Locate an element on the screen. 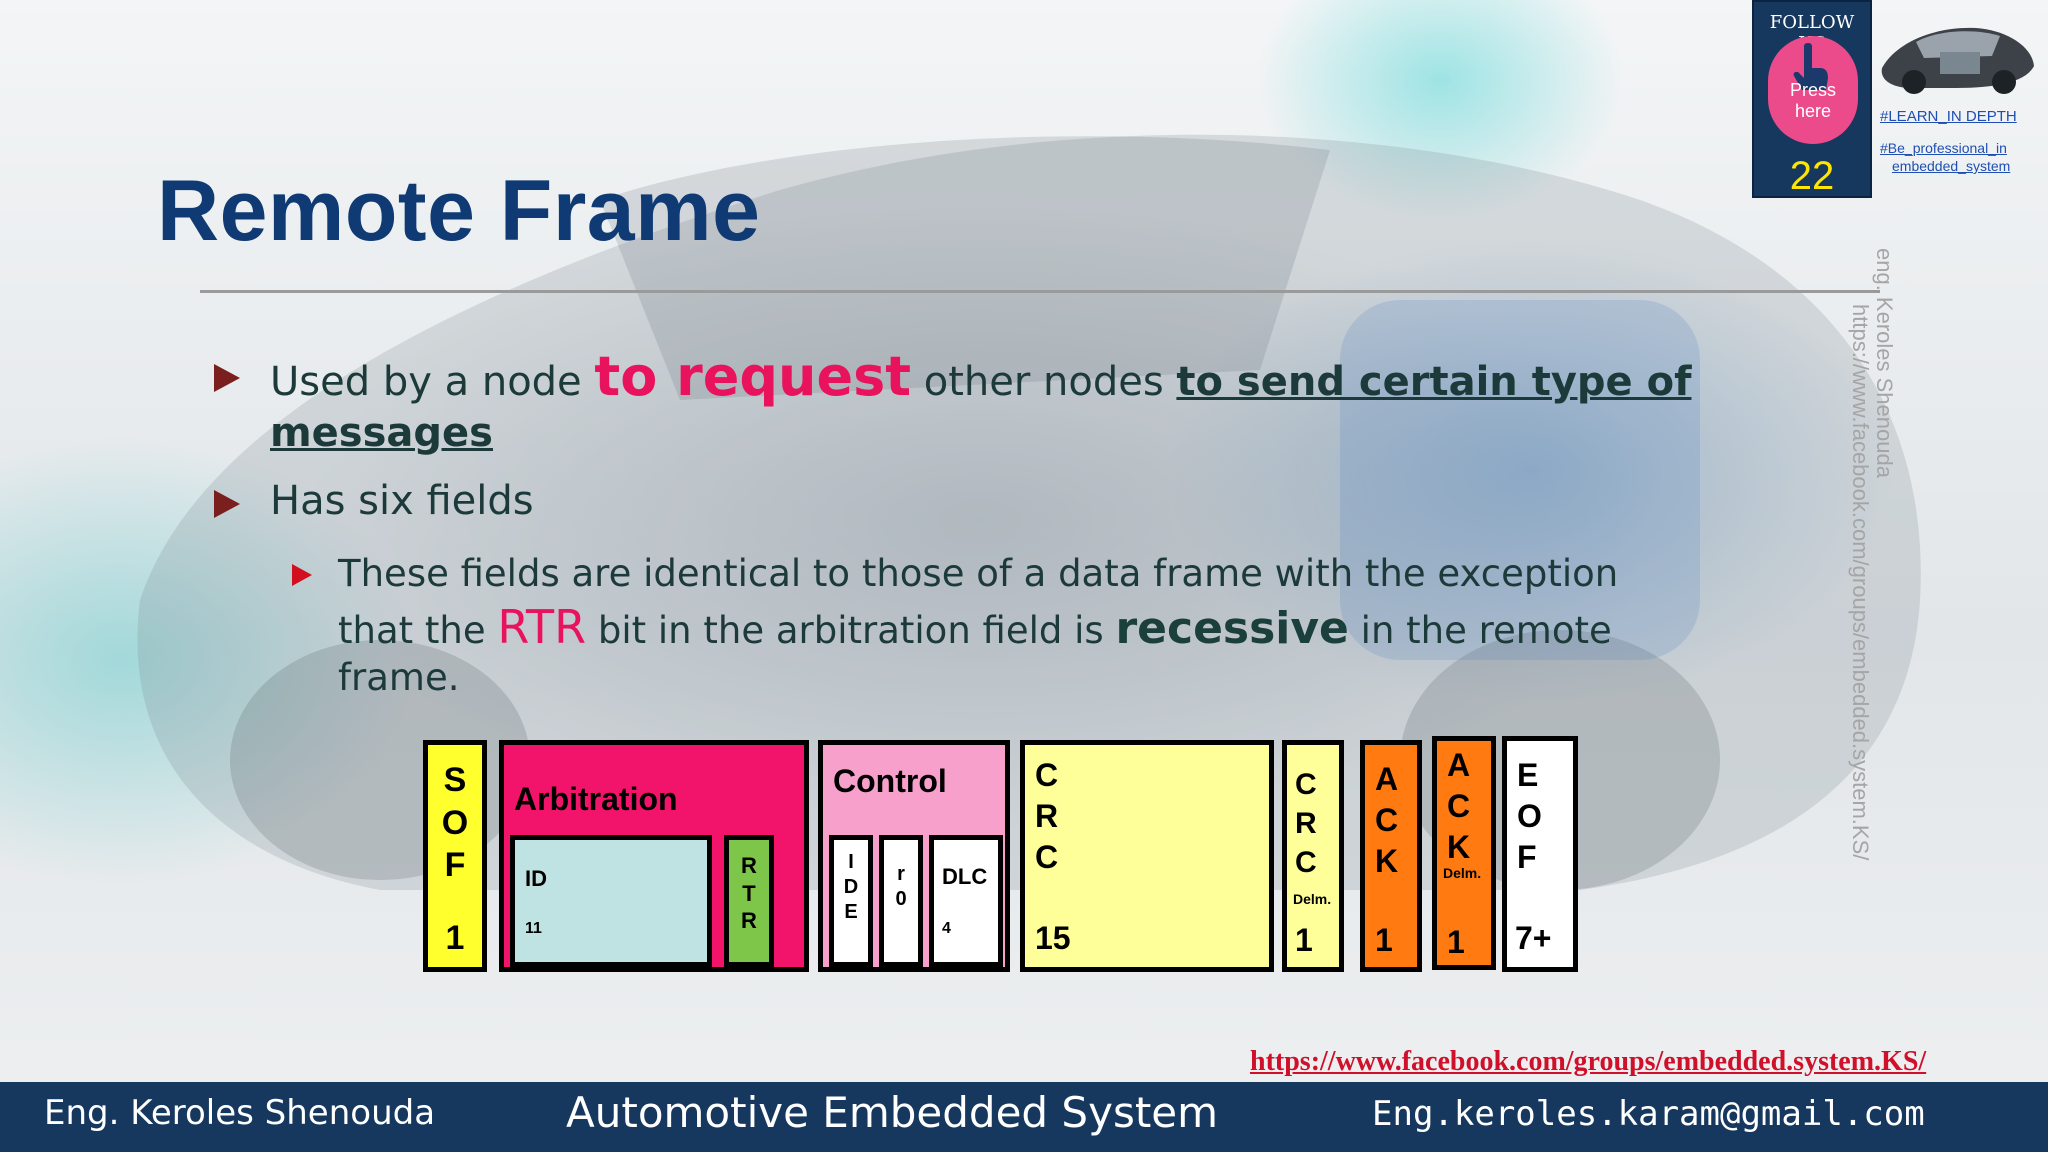 Image resolution: width=2048 pixels, height=1152 pixels. bullet-1-line-2: messages is located at coordinates (381, 433).